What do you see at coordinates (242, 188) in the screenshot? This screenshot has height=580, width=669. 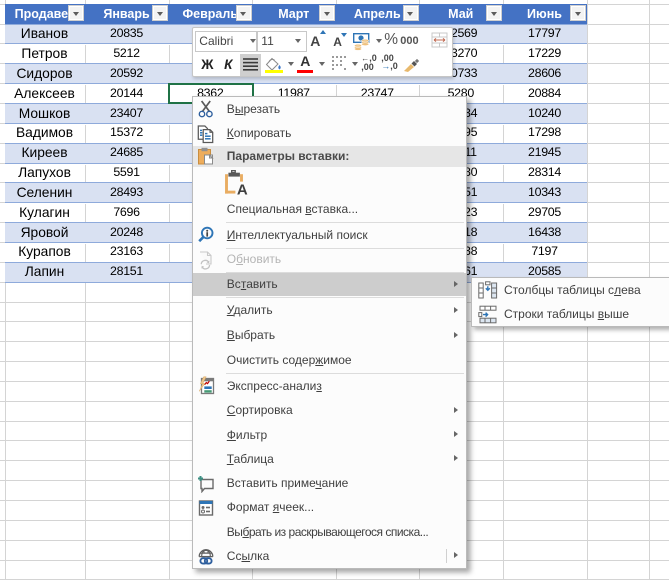 I see `svg-text: A` at bounding box center [242, 188].